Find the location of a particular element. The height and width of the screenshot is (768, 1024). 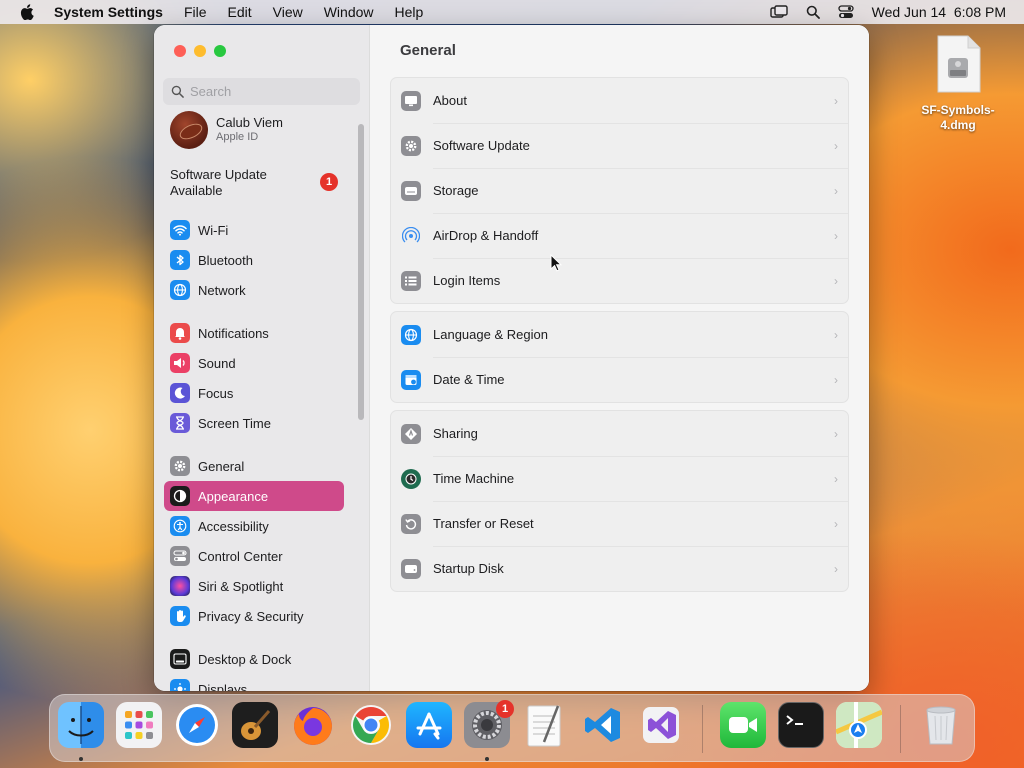

sidebar-scrollbar is located at coordinates (361, 272).